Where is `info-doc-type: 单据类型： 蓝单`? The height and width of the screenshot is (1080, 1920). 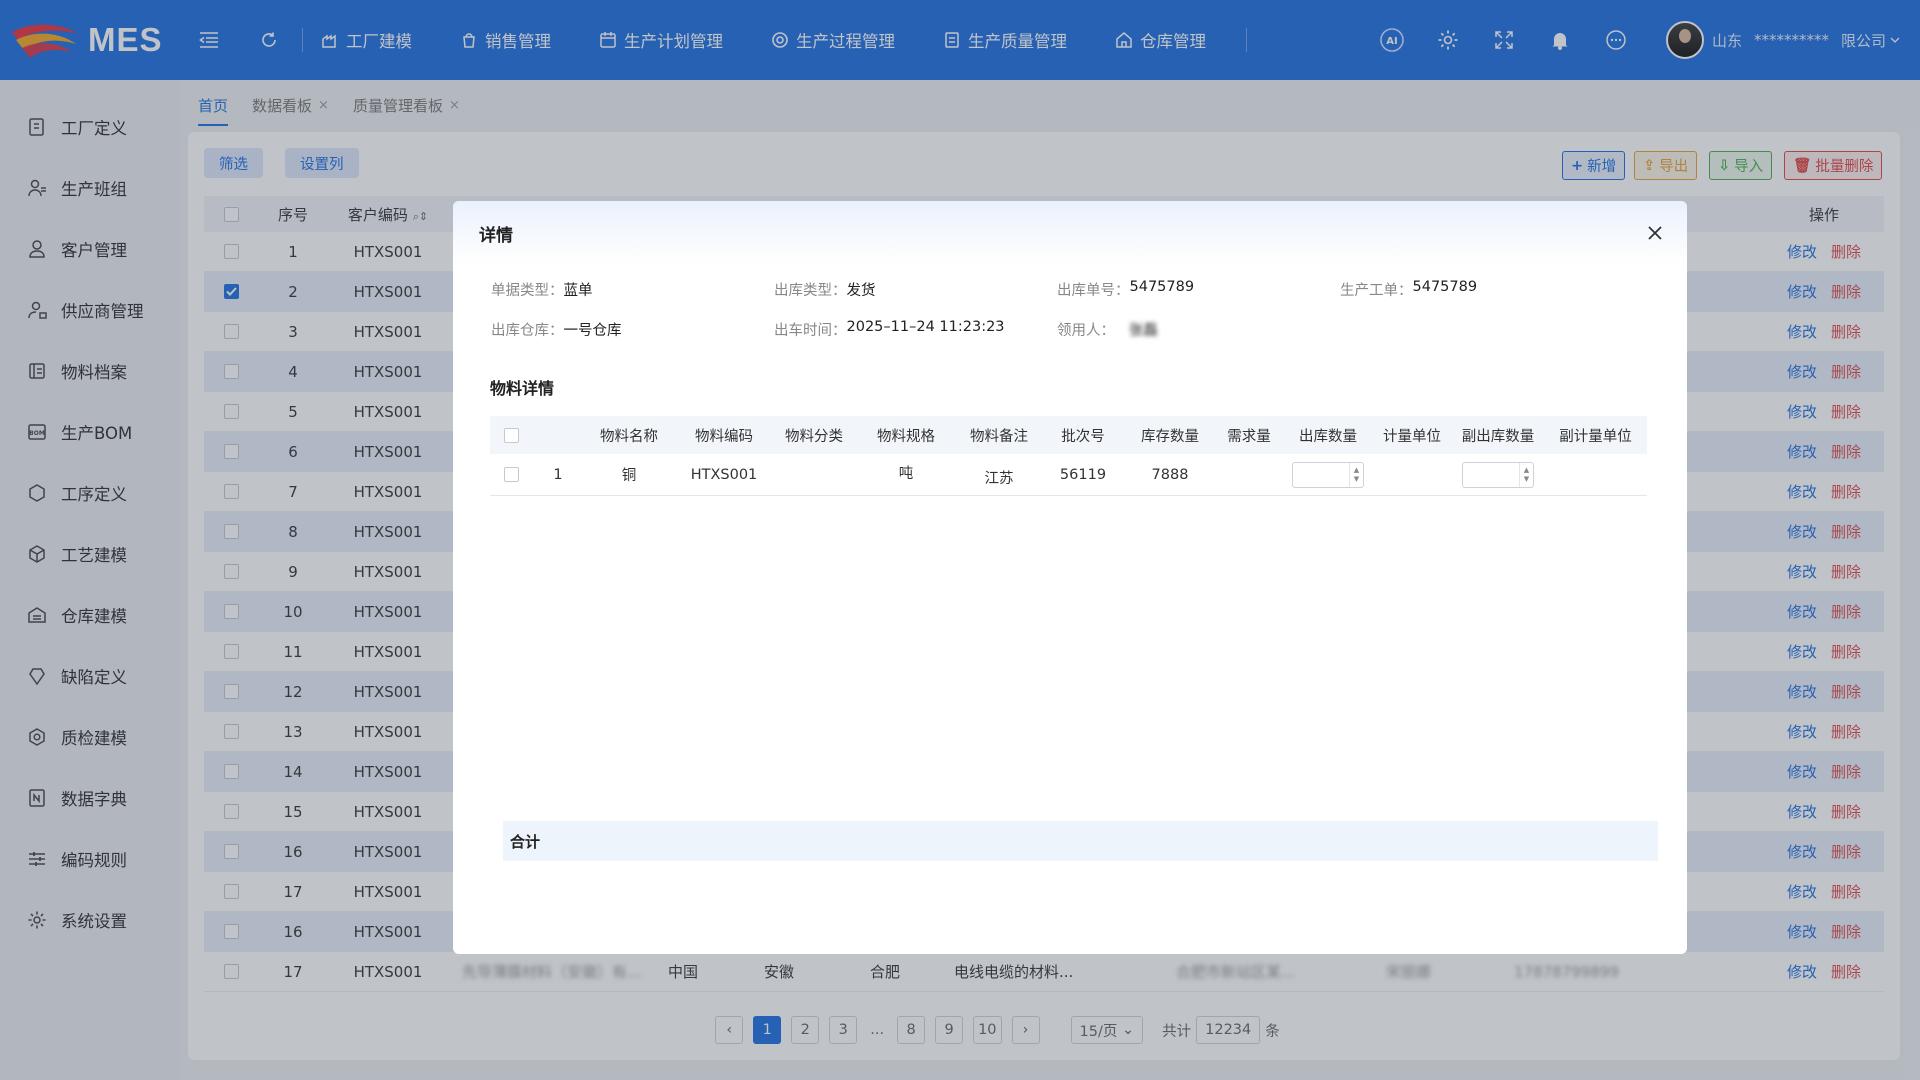
info-doc-type: 单据类型： 蓝单 is located at coordinates (542, 289).